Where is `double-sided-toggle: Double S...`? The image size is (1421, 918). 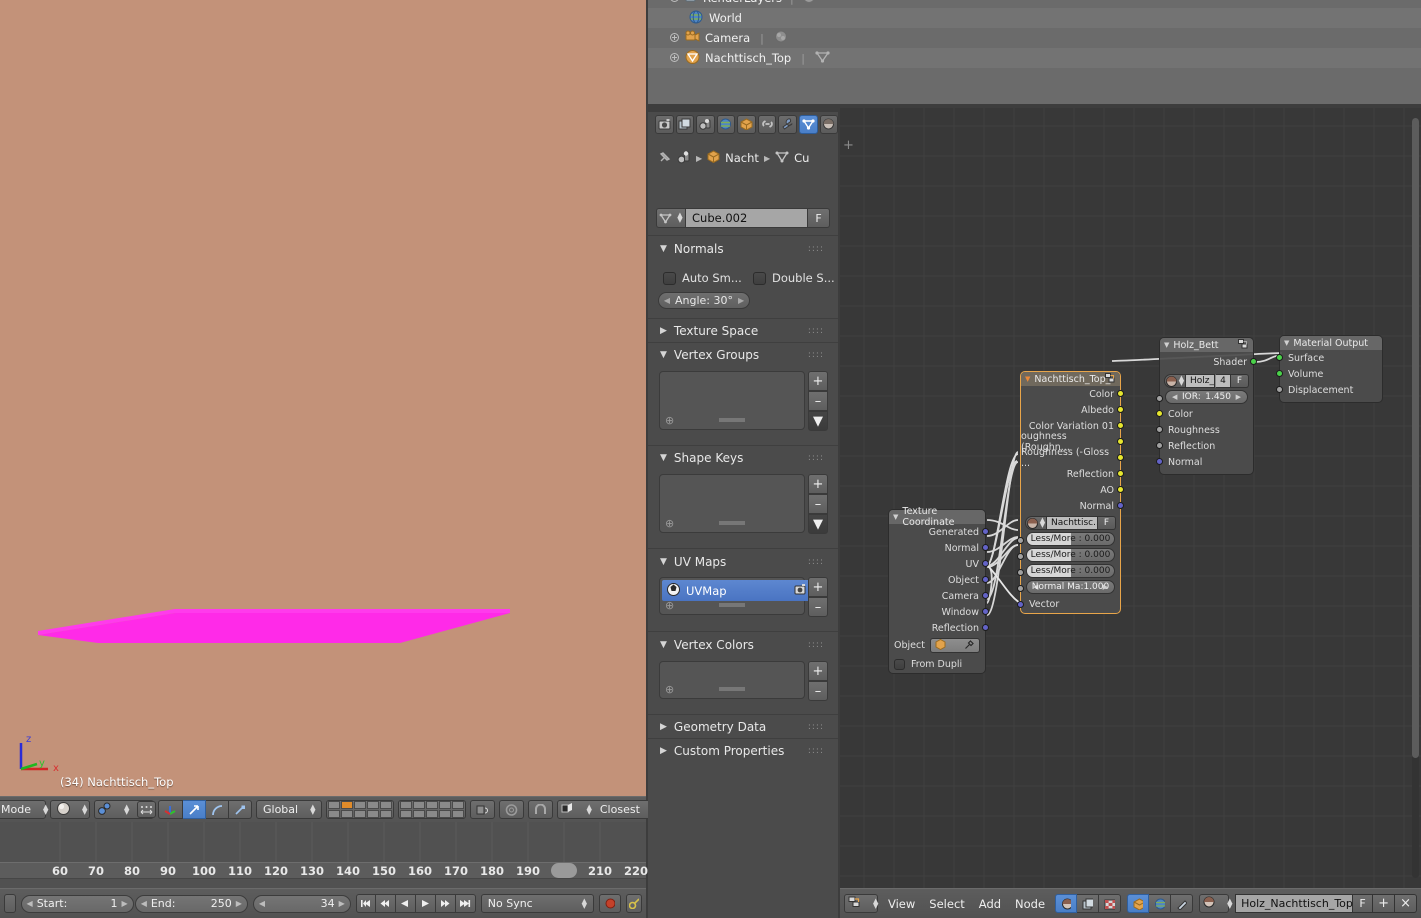
double-sided-toggle: Double S... is located at coordinates (794, 278).